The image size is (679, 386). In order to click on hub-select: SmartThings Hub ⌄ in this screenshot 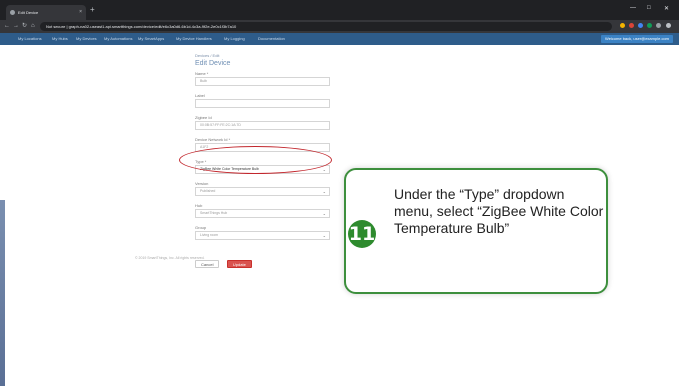, I will do `click(262, 213)`.